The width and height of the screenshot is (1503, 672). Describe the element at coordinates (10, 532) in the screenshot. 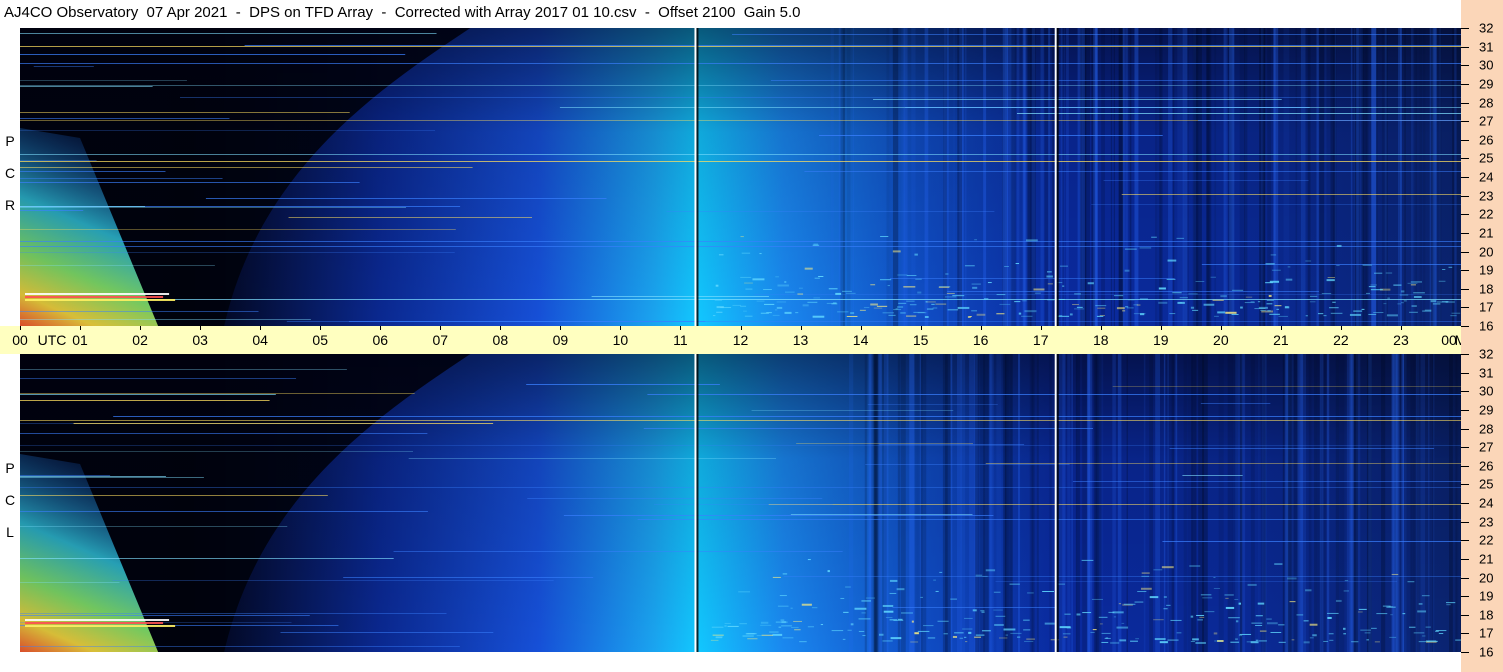

I see `pol-letter: L` at that location.